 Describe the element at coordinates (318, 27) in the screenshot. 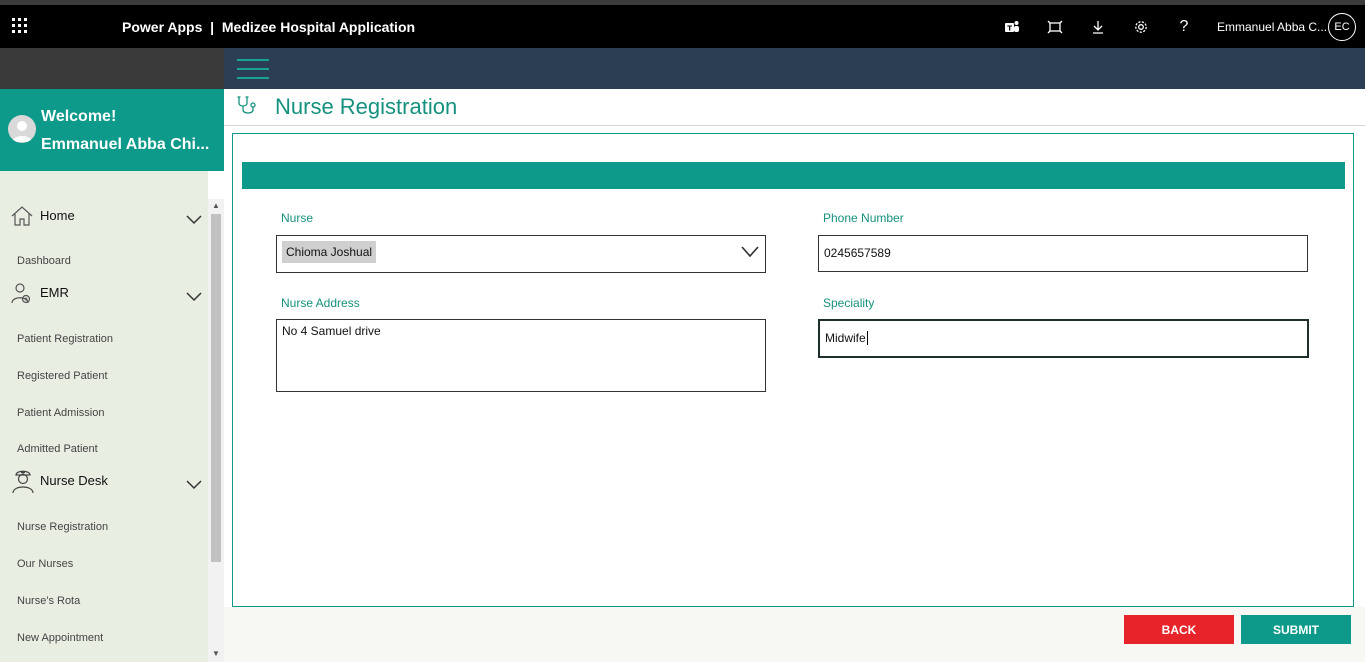

I see `app-title-text: Medizee Hospital Application` at that location.